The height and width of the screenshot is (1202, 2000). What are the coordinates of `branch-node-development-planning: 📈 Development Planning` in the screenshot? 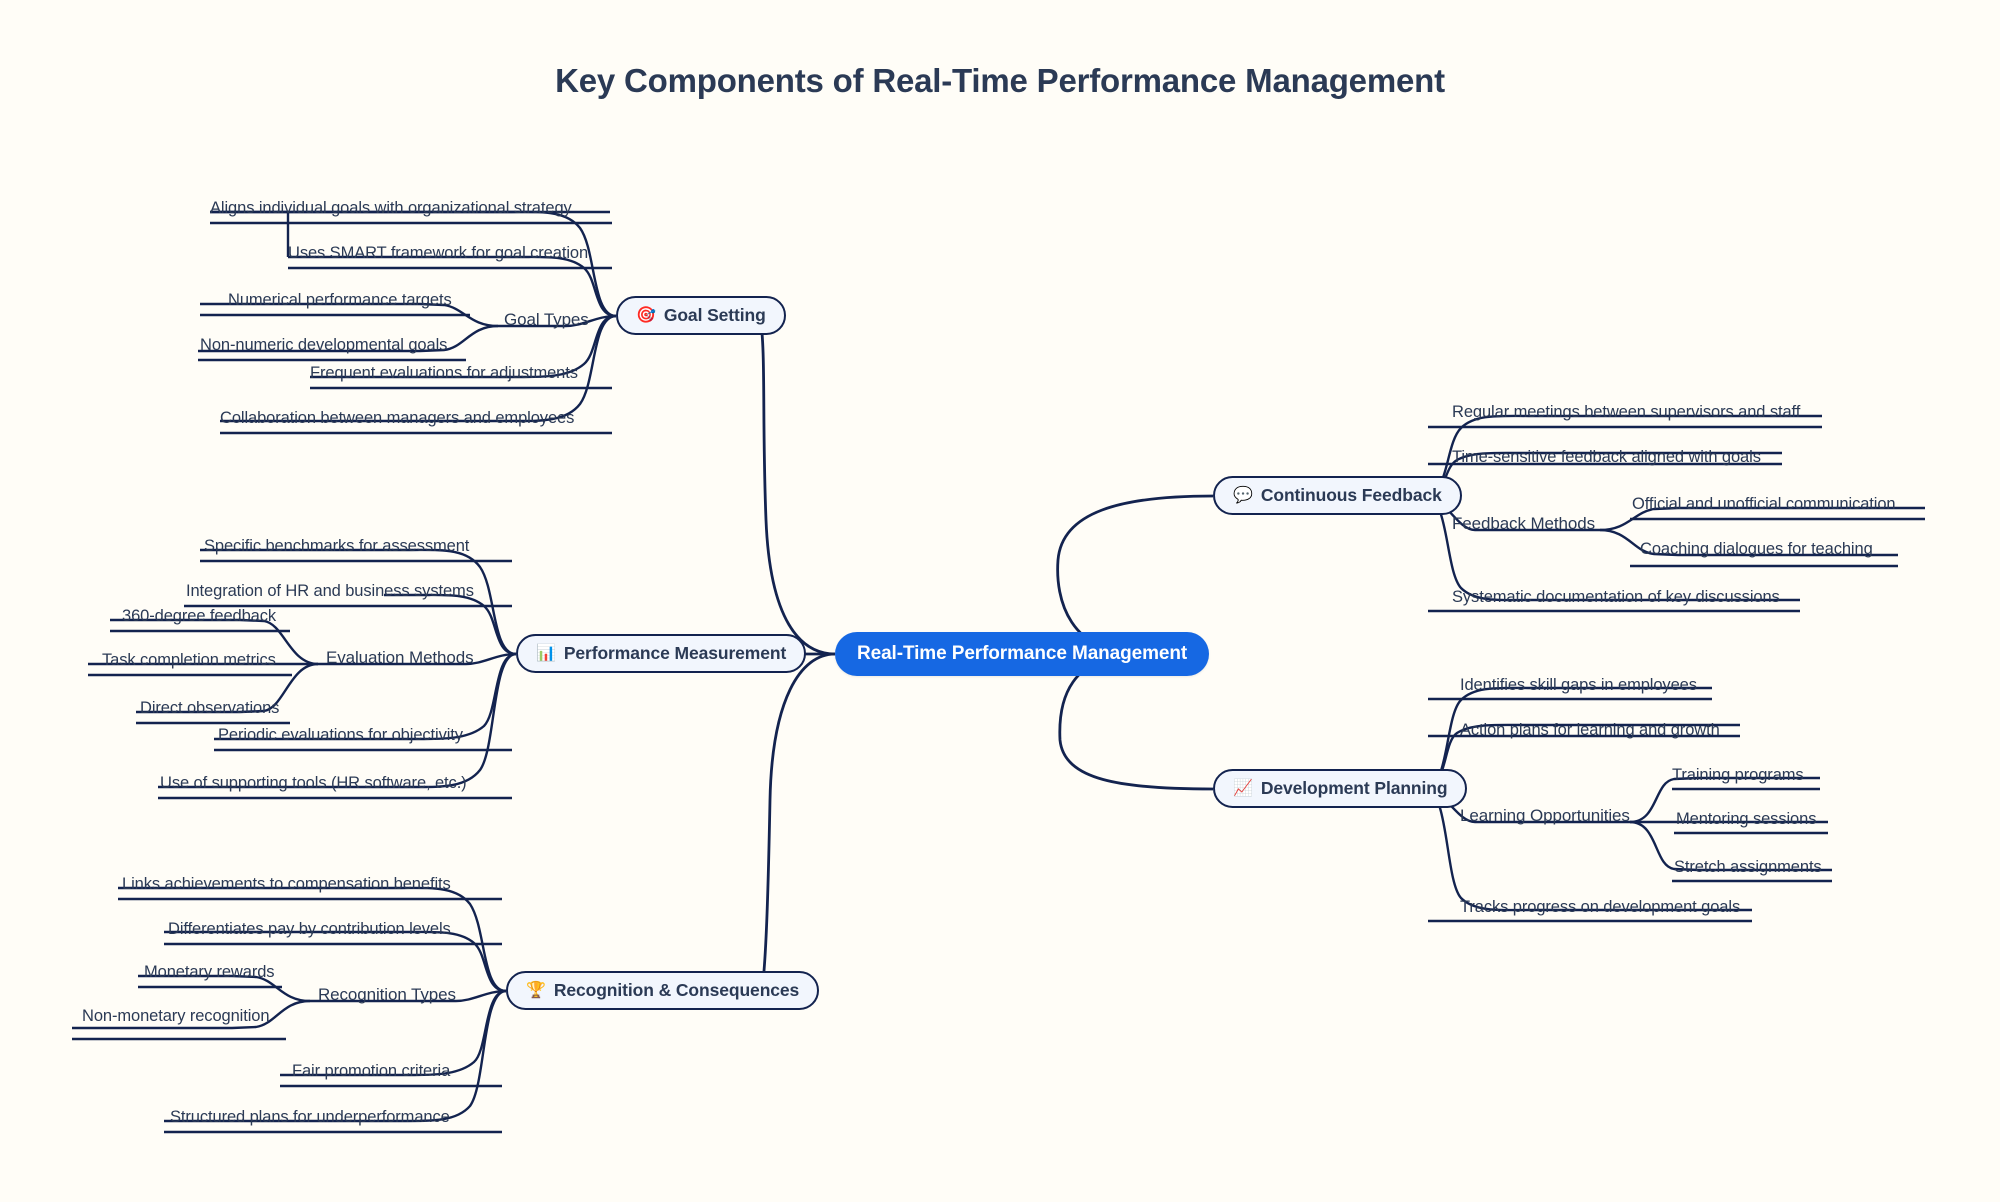 It's located at (1340, 788).